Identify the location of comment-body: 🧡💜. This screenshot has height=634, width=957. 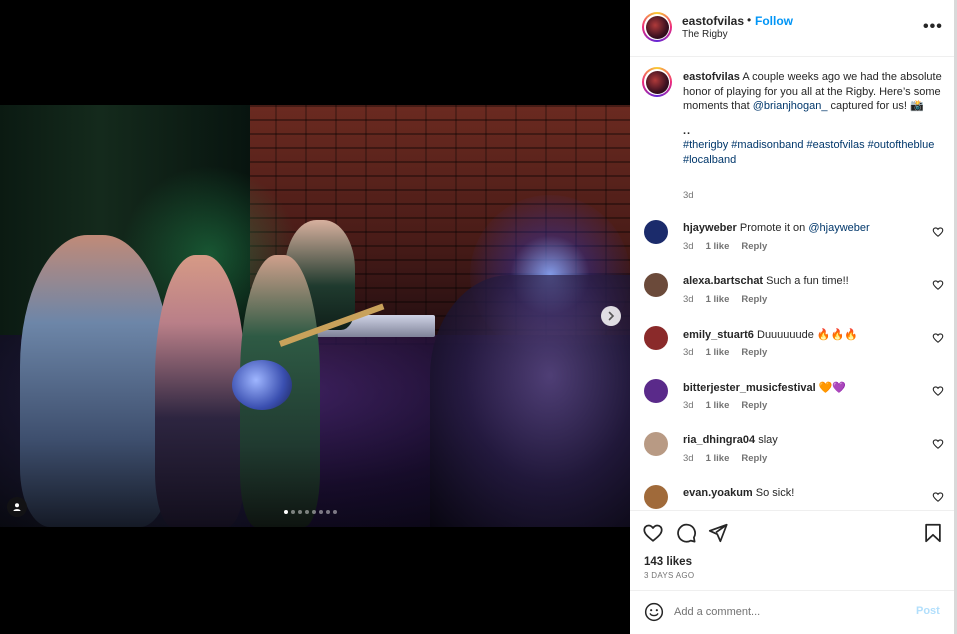
(831, 388).